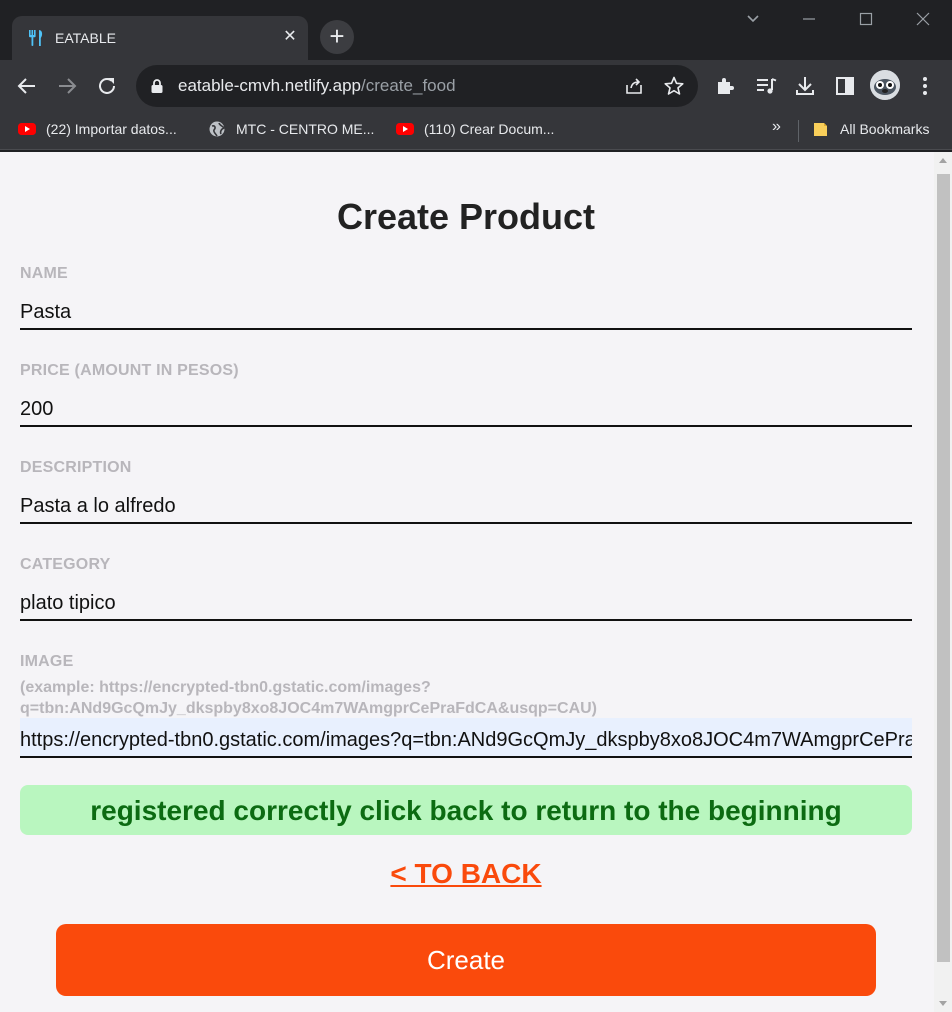 This screenshot has width=952, height=1012. I want to click on media-queue-icon, so click(766, 86).